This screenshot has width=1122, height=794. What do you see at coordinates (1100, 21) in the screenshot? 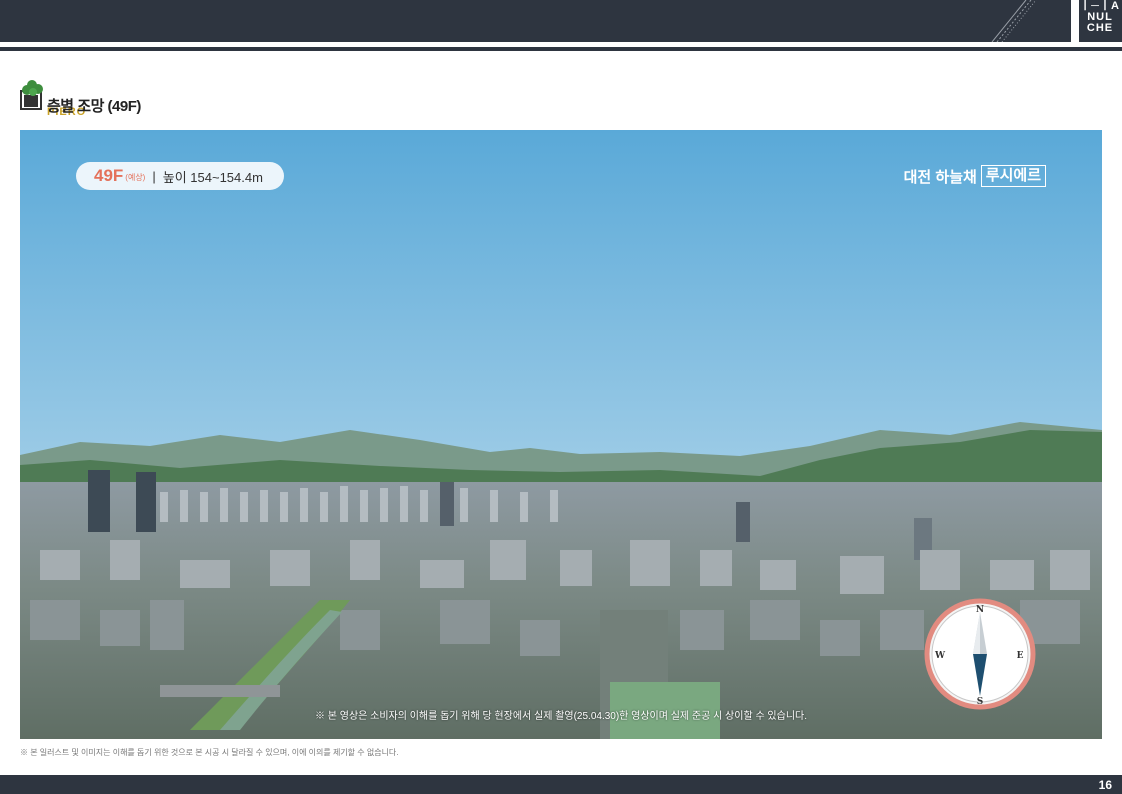
I see `brand-logo: ㅣ─ㅣA NUL CHE` at bounding box center [1100, 21].